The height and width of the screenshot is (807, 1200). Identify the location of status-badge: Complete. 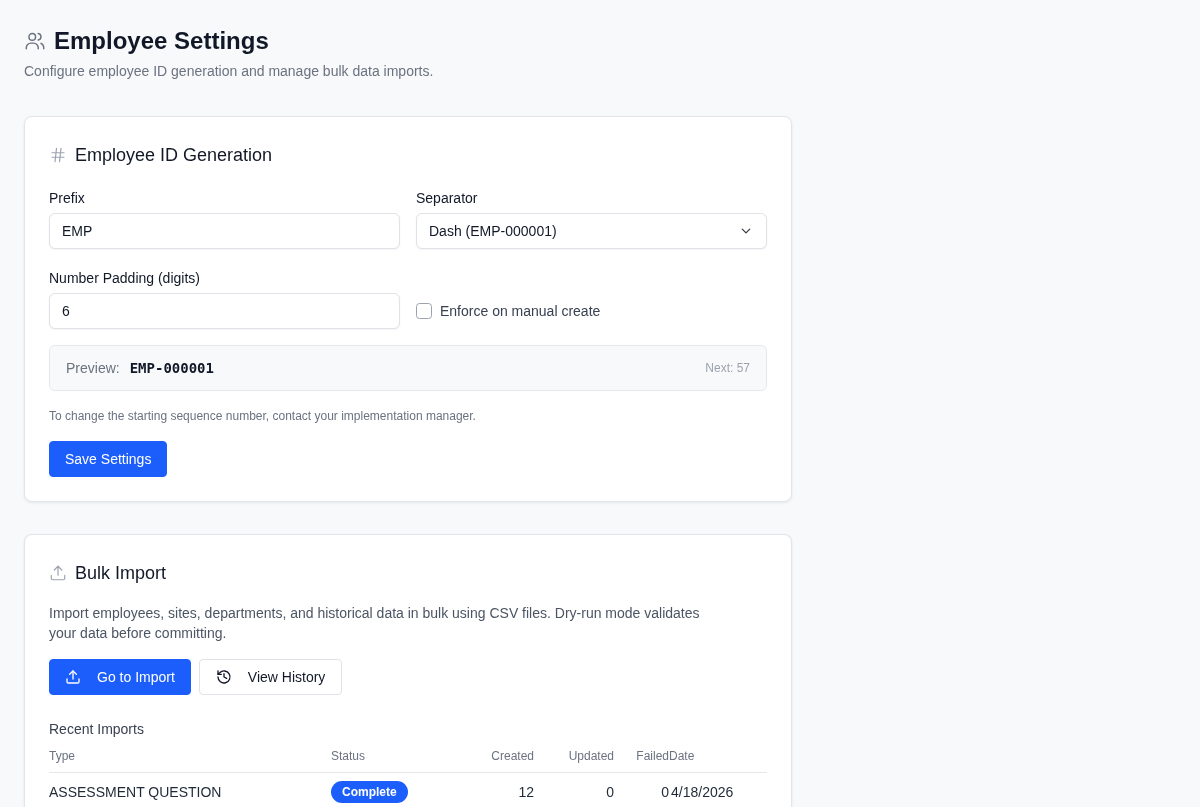
(369, 792).